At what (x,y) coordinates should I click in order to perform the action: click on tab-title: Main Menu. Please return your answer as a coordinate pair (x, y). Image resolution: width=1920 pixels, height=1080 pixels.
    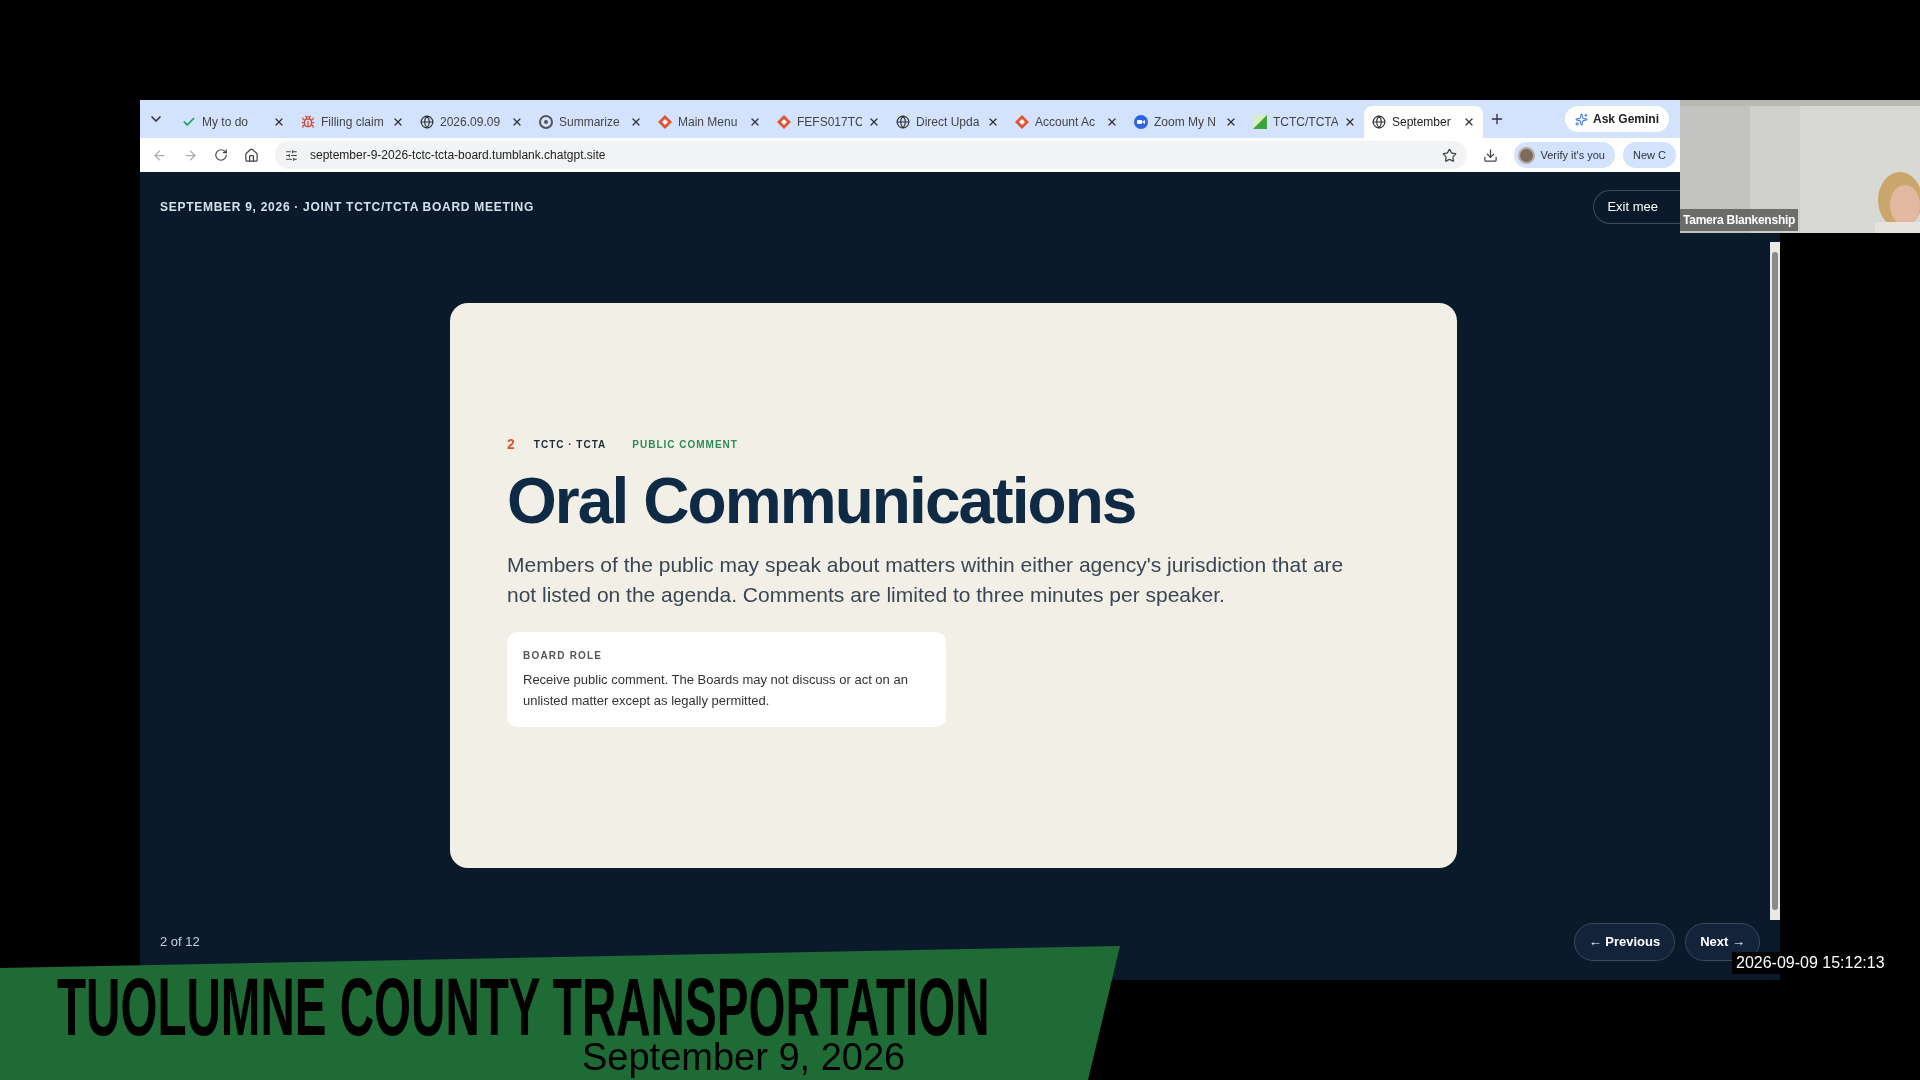
    Looking at the image, I should click on (708, 122).